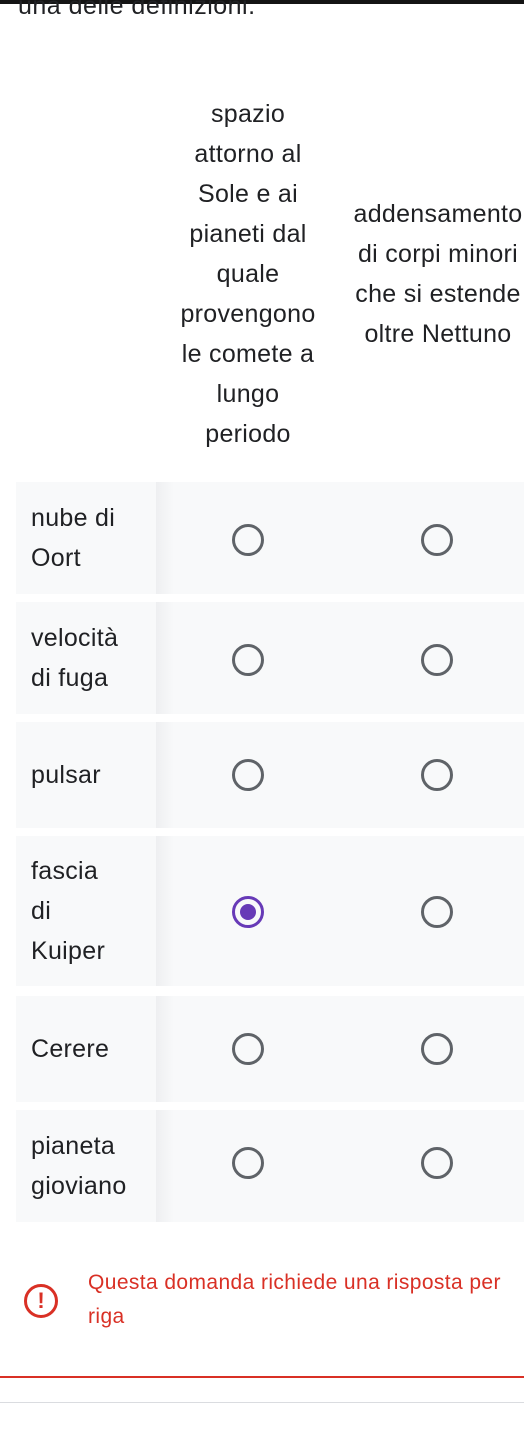  I want to click on row-label: pulsar, so click(86, 775).